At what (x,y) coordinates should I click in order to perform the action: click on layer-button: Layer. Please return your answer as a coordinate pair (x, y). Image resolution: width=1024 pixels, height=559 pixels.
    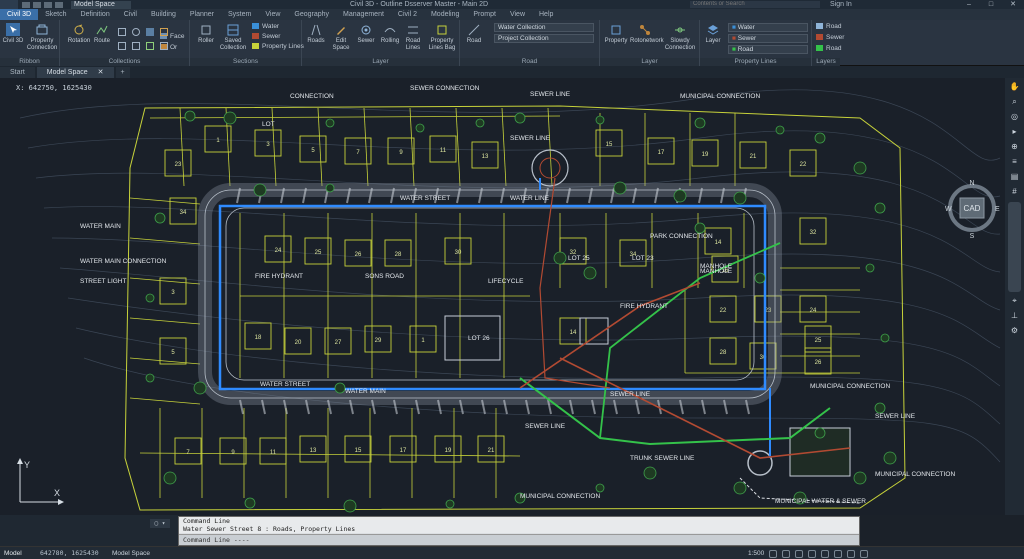
    Looking at the image, I should click on (713, 34).